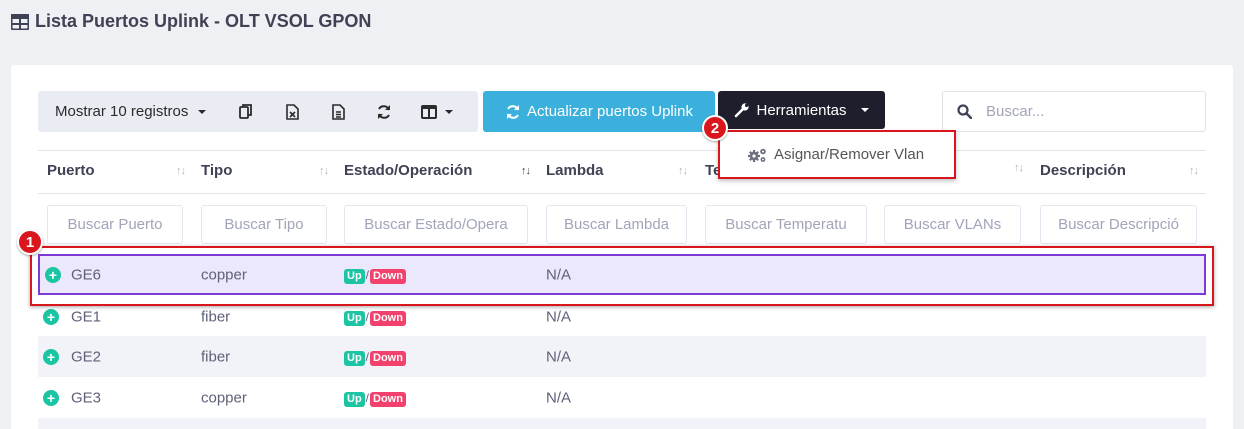  I want to click on cell-puerto: GE3, so click(86, 397).